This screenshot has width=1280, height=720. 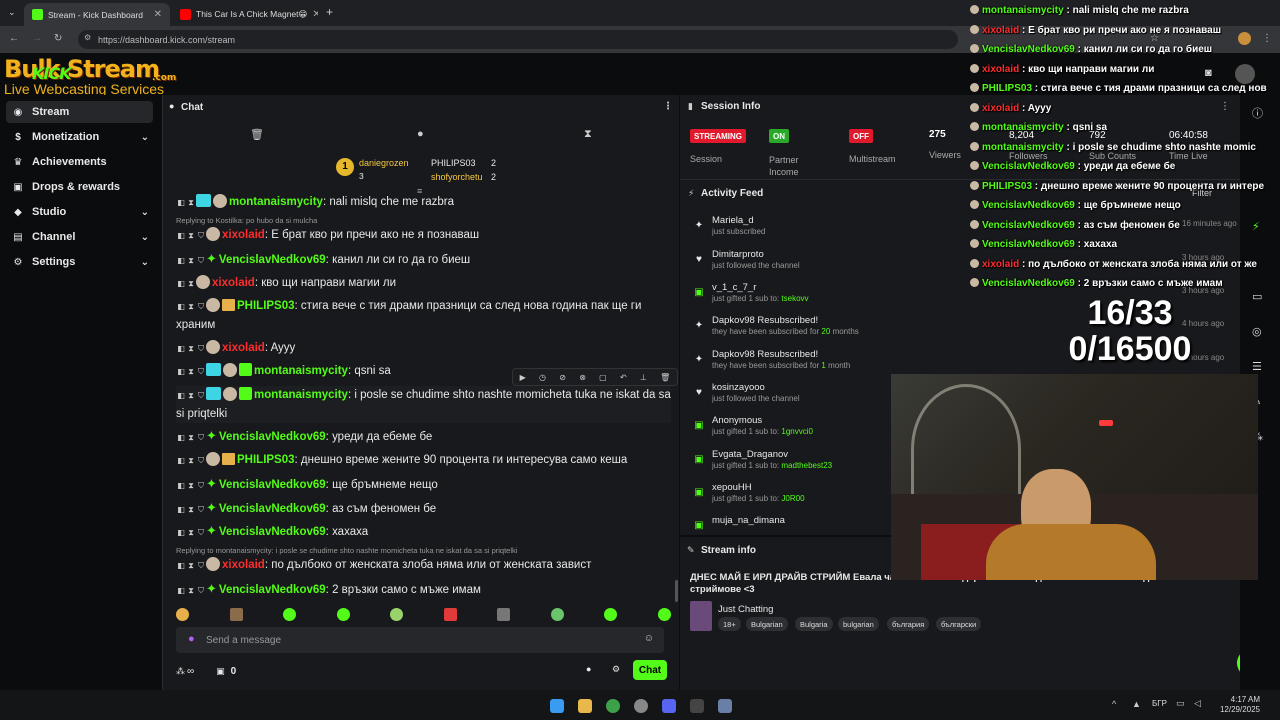 What do you see at coordinates (1114, 704) in the screenshot?
I see `tray-chevron-icon: ^` at bounding box center [1114, 704].